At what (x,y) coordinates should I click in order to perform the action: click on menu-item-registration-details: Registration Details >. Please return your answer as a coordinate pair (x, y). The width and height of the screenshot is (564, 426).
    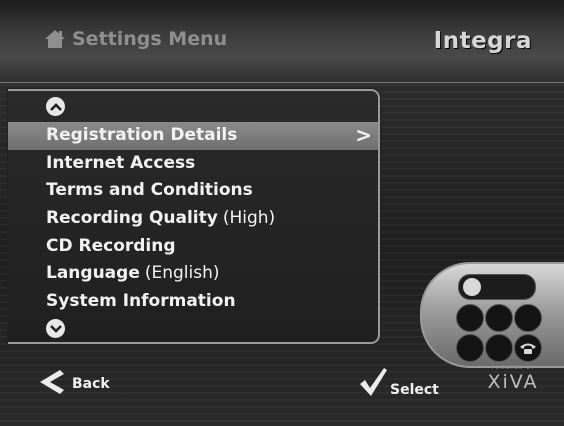
    Looking at the image, I should click on (193, 136).